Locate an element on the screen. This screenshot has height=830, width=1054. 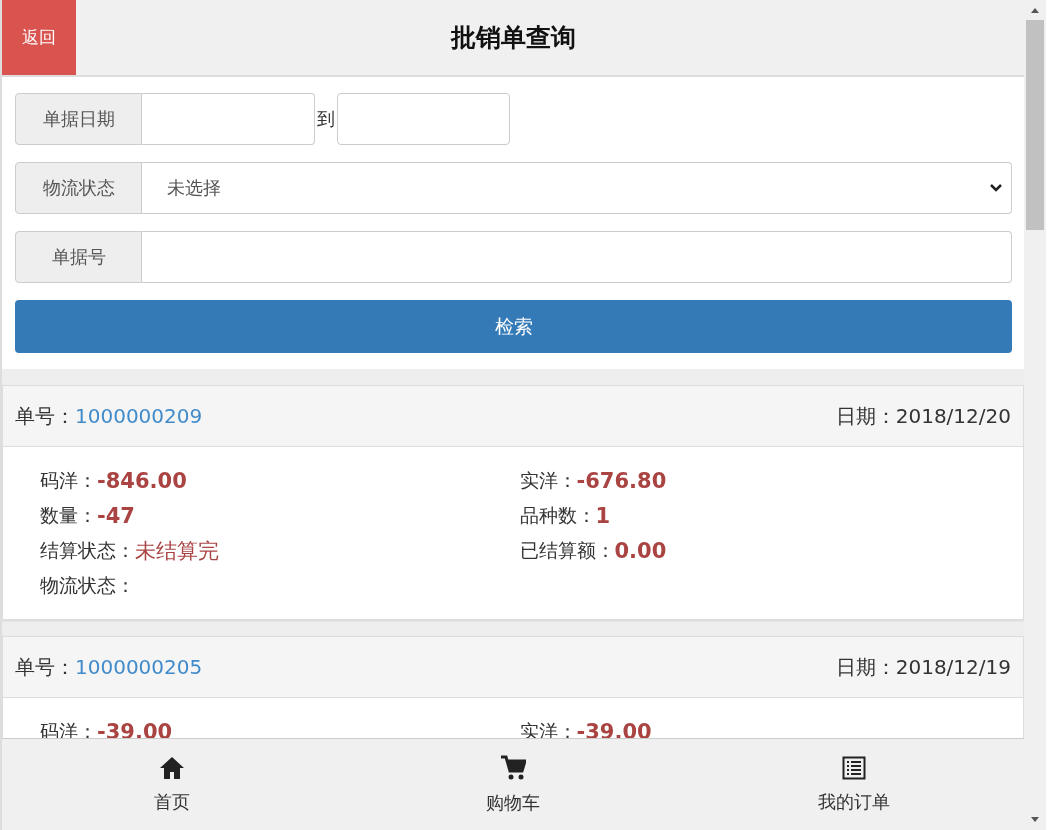
scrollbar is located at coordinates (1035, 415).